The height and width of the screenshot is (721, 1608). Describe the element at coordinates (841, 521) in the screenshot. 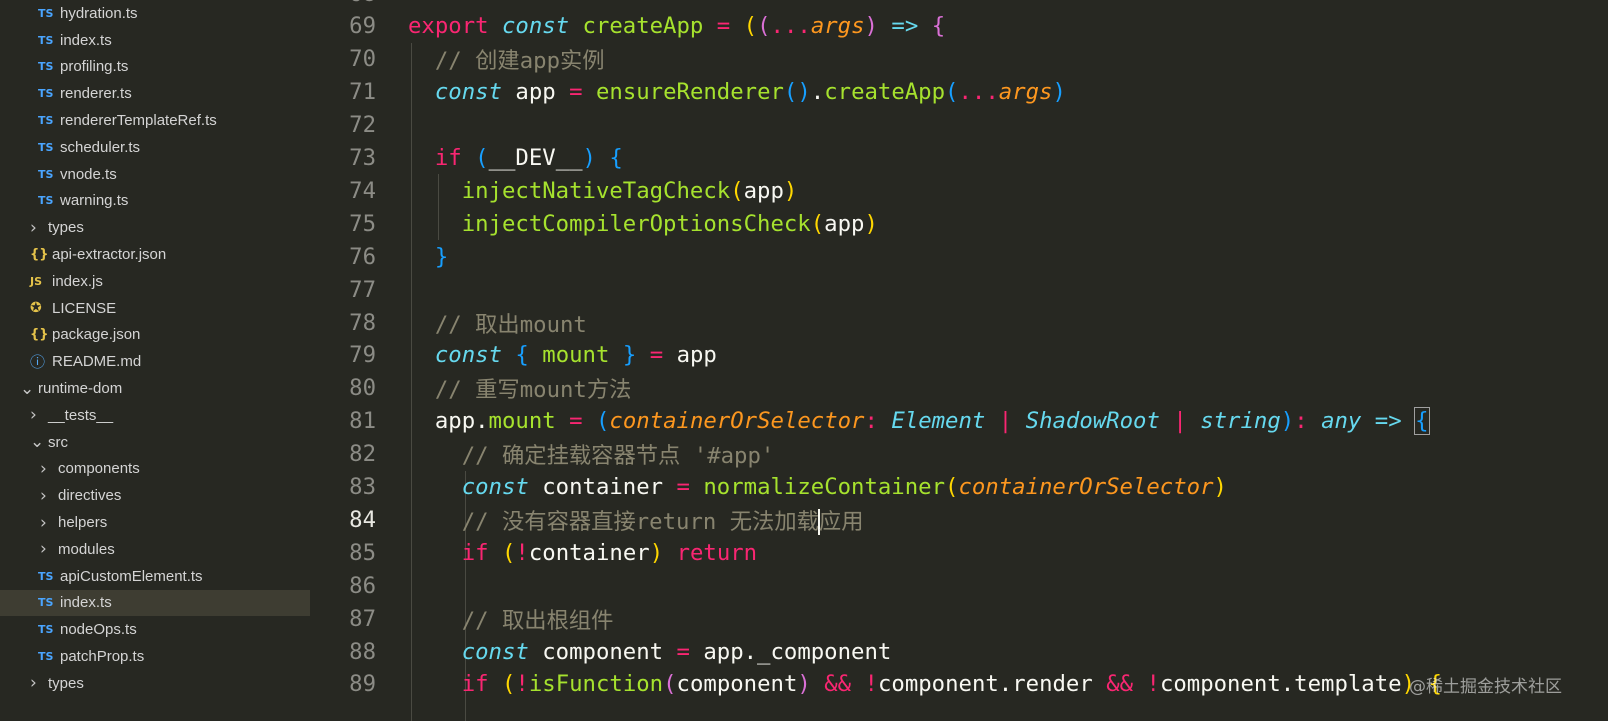

I see `code-token: 应用` at that location.